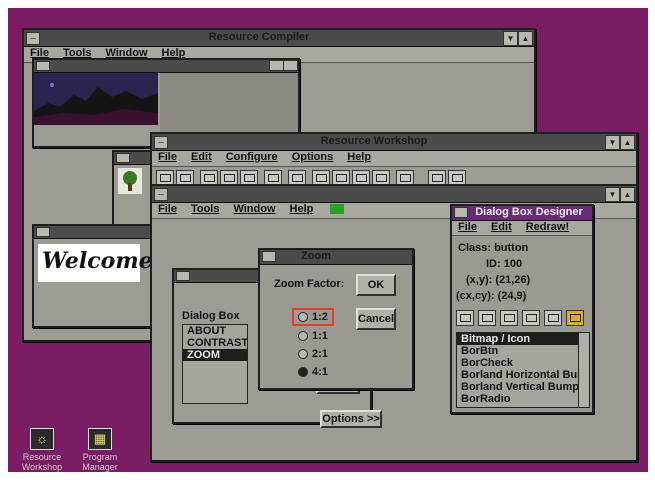 The height and width of the screenshot is (480, 655). I want to click on front-titlebar: ─ ▼ ▲, so click(394, 194).